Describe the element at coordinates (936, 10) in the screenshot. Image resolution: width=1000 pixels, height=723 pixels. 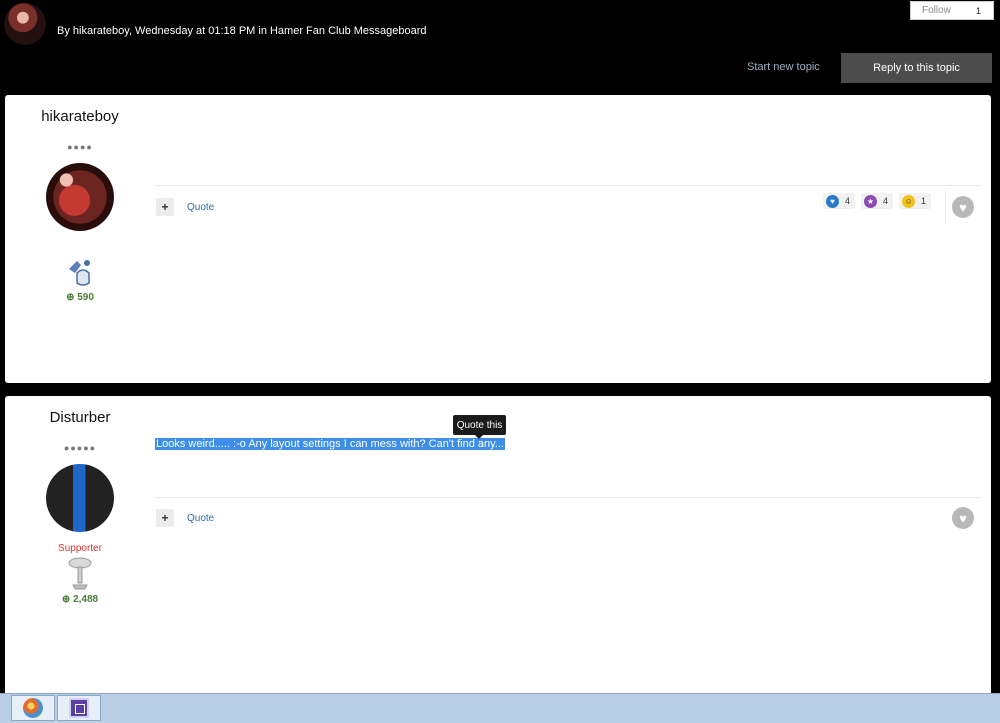
I see `follow-label: Follow` at that location.